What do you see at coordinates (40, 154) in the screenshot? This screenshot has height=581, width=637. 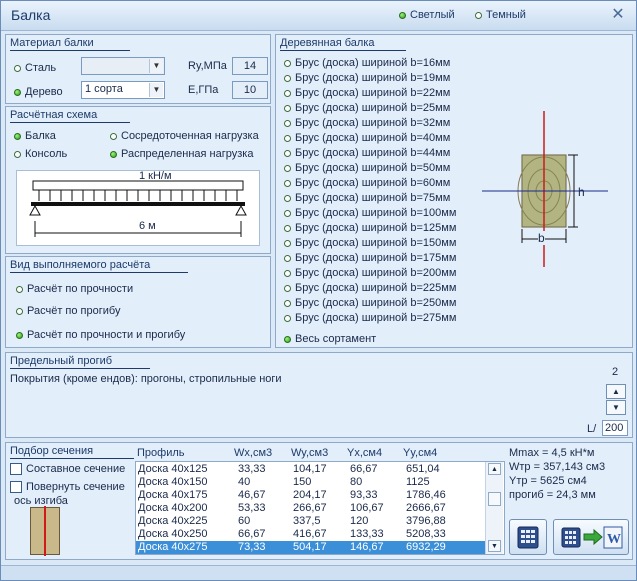 I see `scheme-console-radio: Консоль` at bounding box center [40, 154].